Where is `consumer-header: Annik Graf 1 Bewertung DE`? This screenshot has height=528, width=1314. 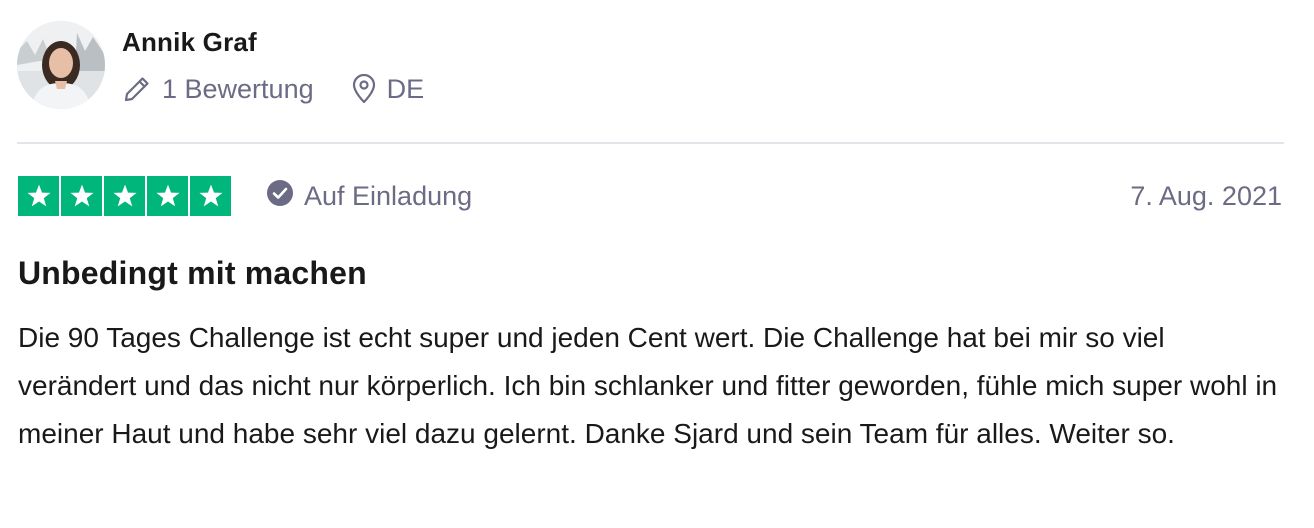 consumer-header: Annik Graf 1 Bewertung DE is located at coordinates (220, 65).